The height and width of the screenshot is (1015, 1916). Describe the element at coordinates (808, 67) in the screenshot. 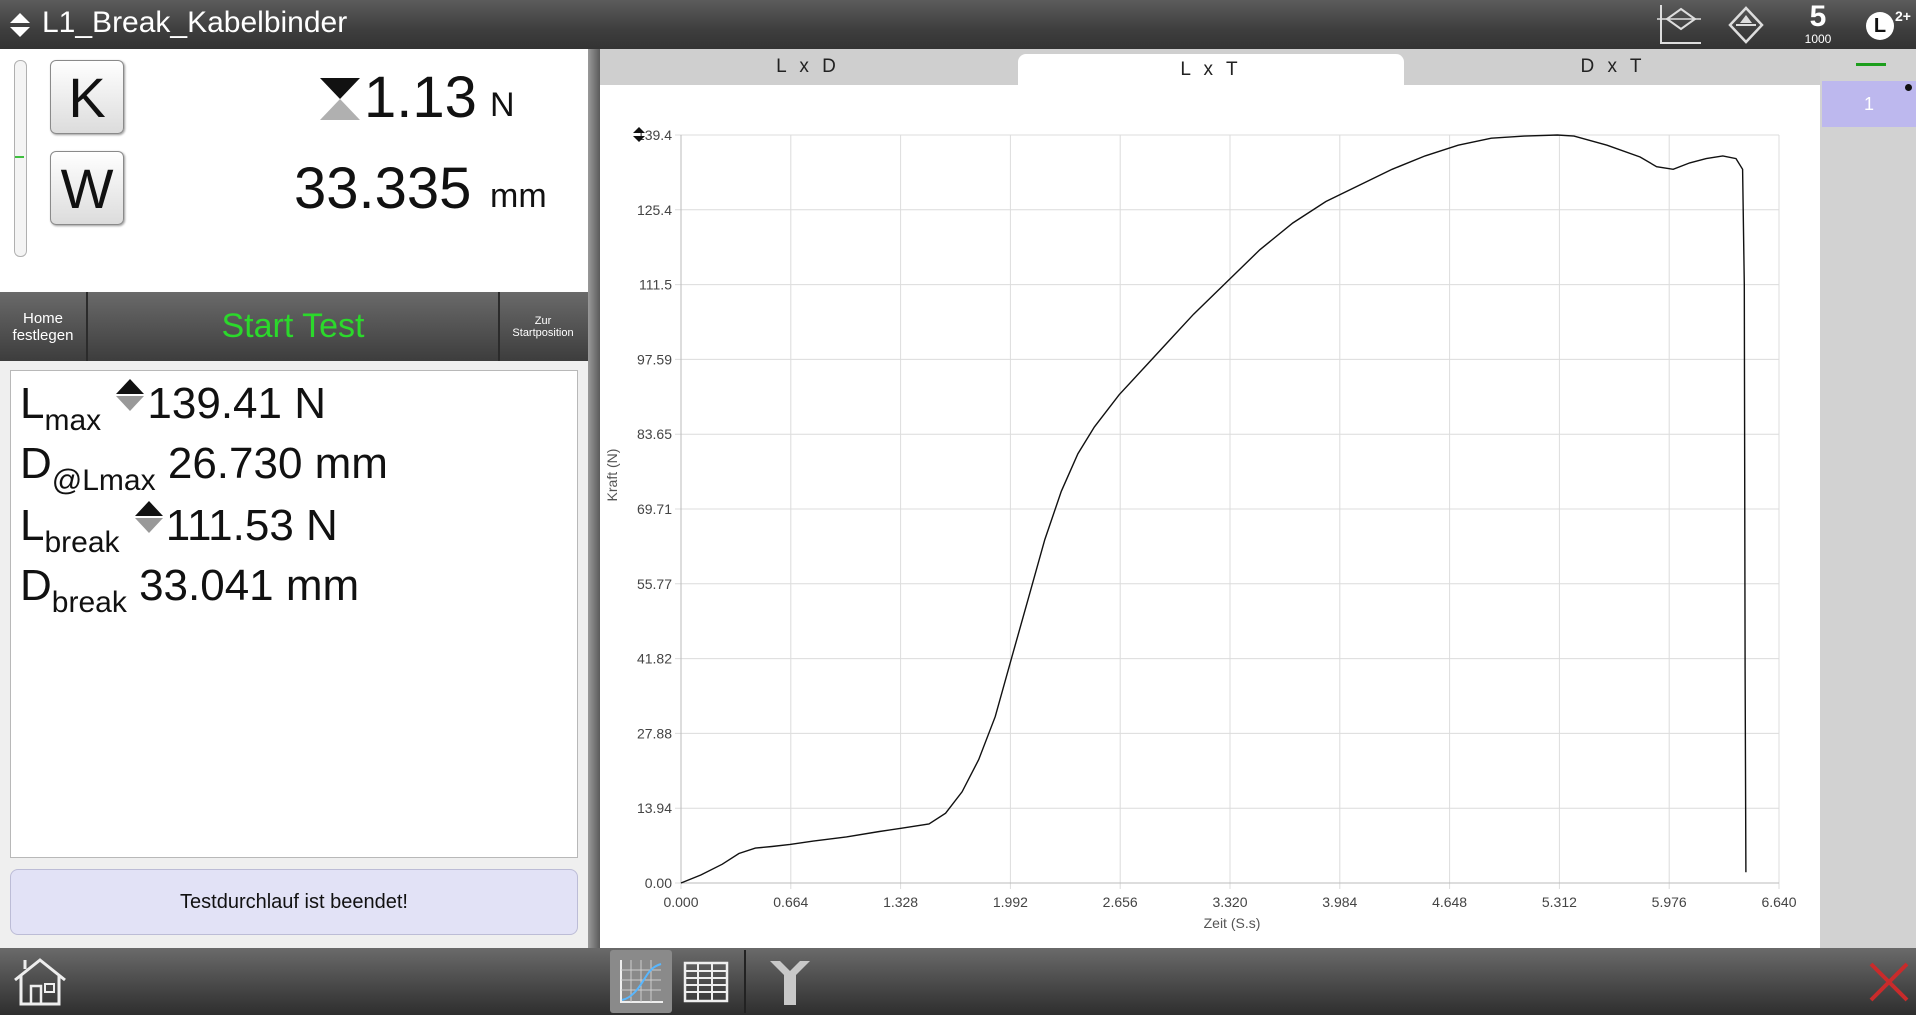

I see `tab-load-x-distance: L x D` at that location.